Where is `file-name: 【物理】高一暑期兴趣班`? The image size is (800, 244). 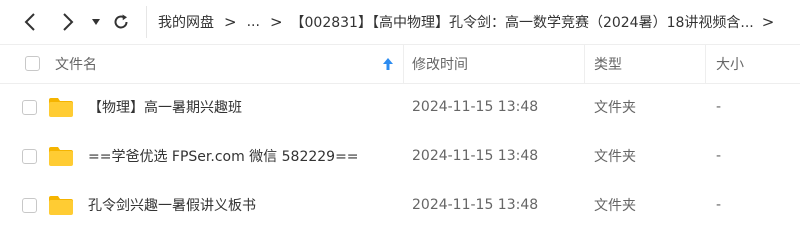 file-name: 【物理】高一暑期兴趣班 is located at coordinates (165, 107).